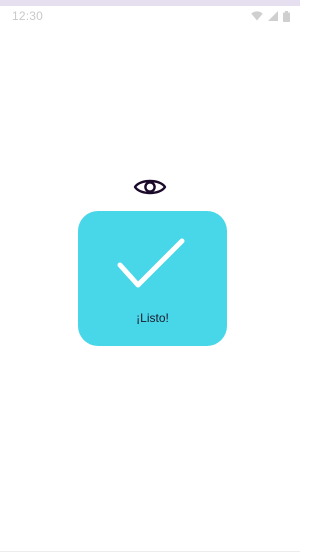 The width and height of the screenshot is (320, 554). What do you see at coordinates (273, 16) in the screenshot?
I see `cellular-signal-icon` at bounding box center [273, 16].